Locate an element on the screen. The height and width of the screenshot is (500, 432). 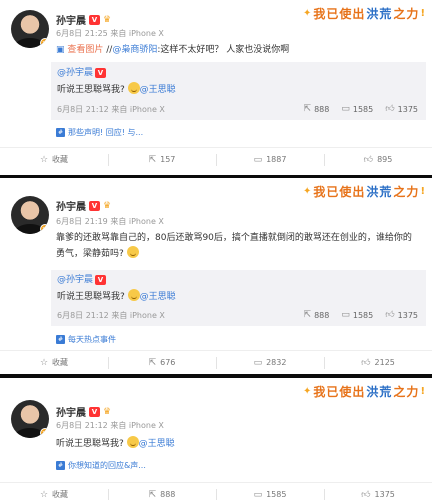
repost-button: ⇱ 157 is located at coordinates (162, 159).